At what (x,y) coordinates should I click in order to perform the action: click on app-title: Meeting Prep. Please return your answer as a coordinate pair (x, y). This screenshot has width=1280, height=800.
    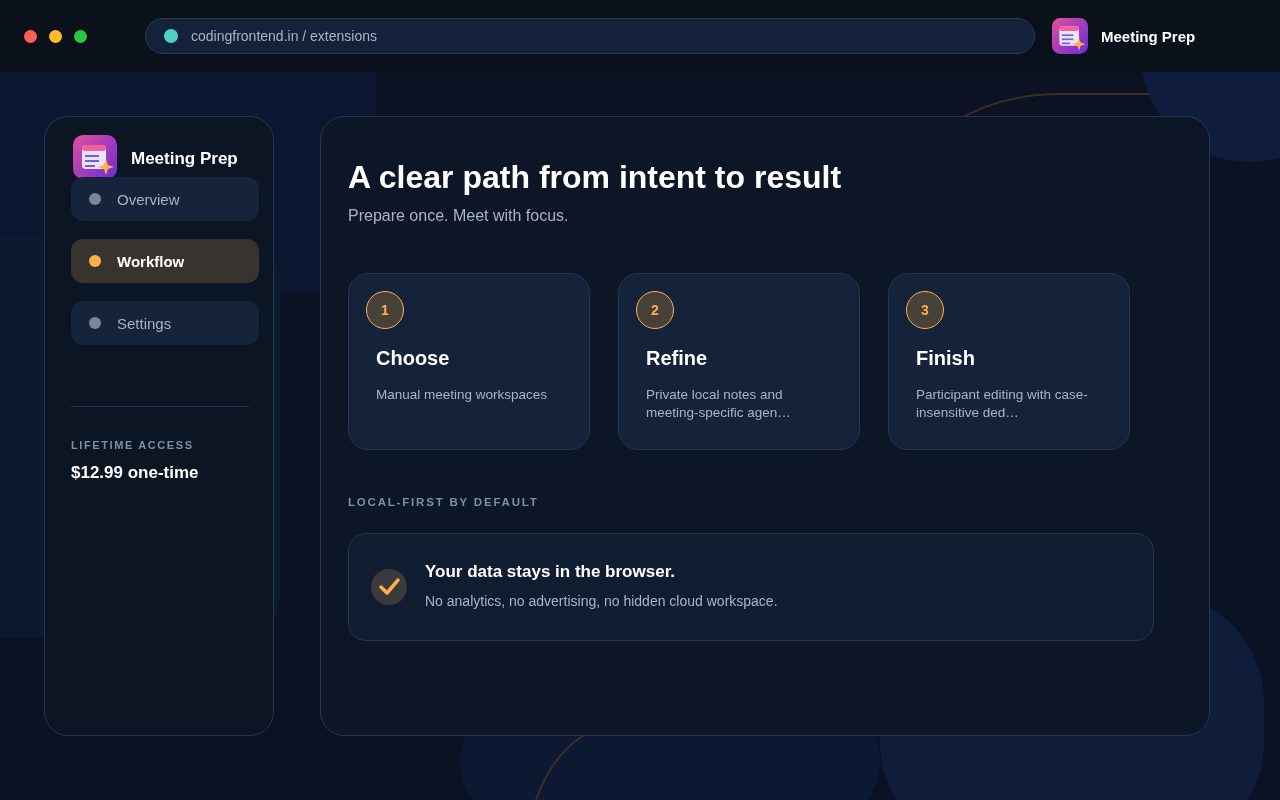
    Looking at the image, I should click on (1148, 36).